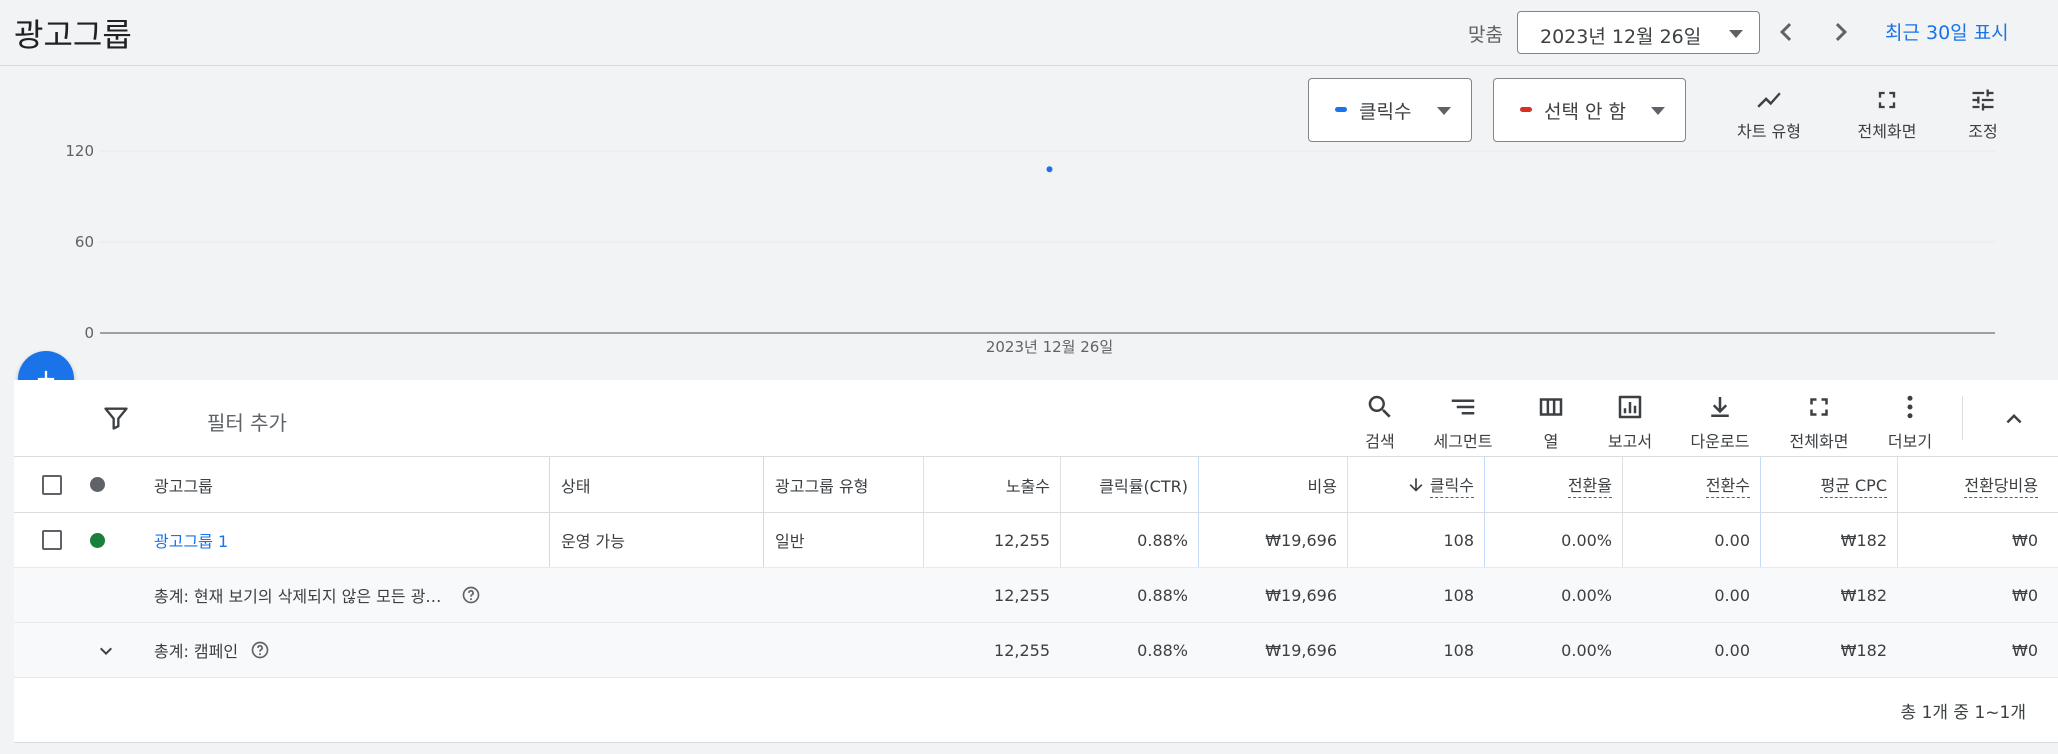 Image resolution: width=2058 pixels, height=754 pixels. I want to click on total-label-cell: 총계: 캠페인, so click(345, 650).